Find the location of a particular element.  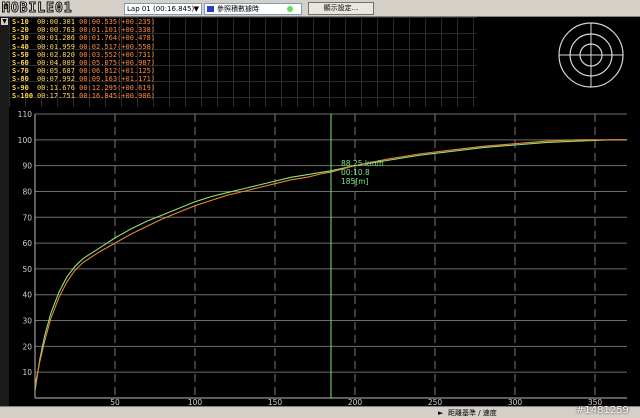

y-tick-label: 90 is located at coordinates (27, 166).